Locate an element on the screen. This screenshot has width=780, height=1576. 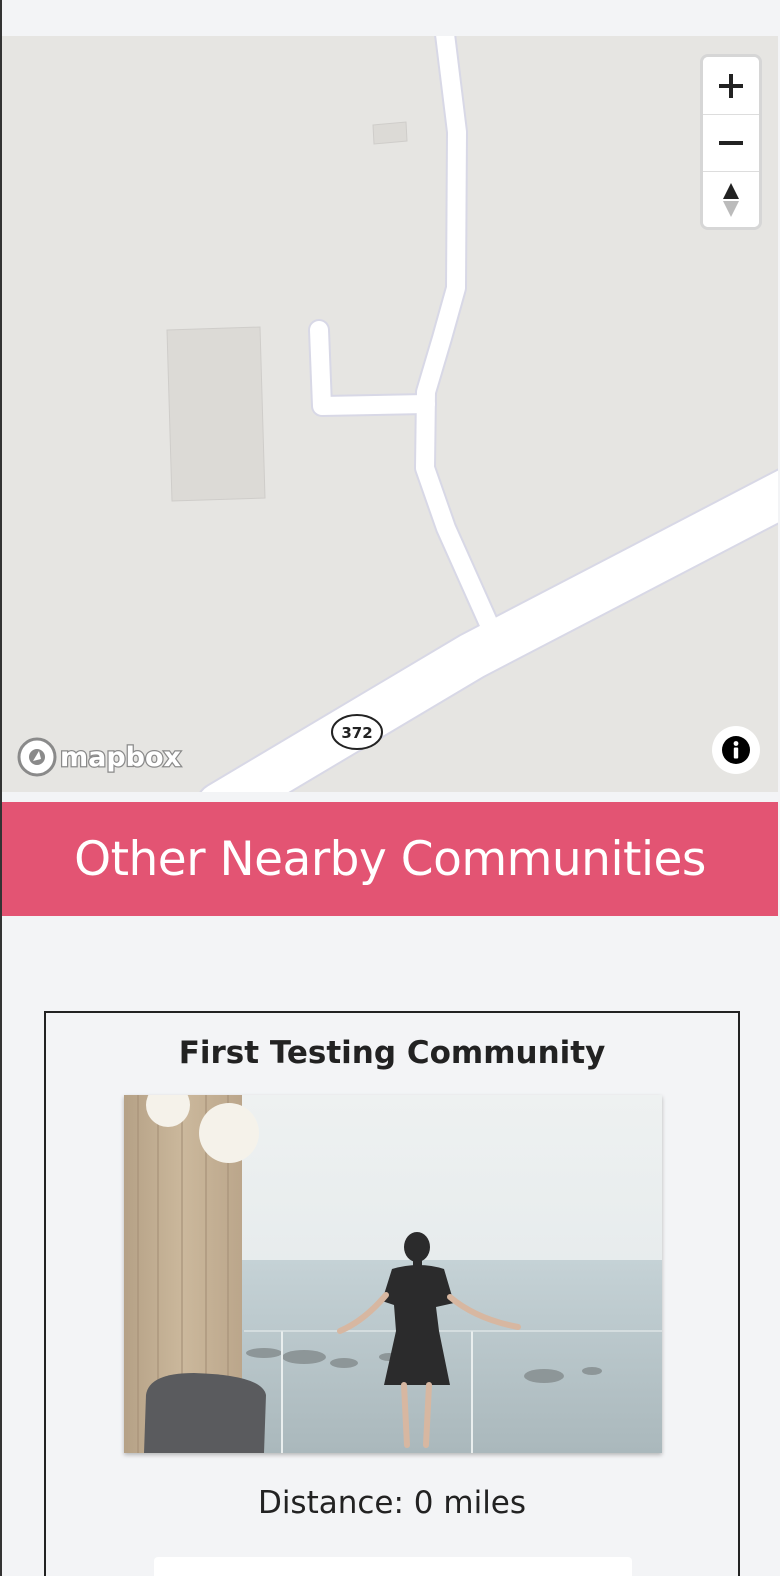
mapbox-logo-text: mapbox is located at coordinates (120, 757).